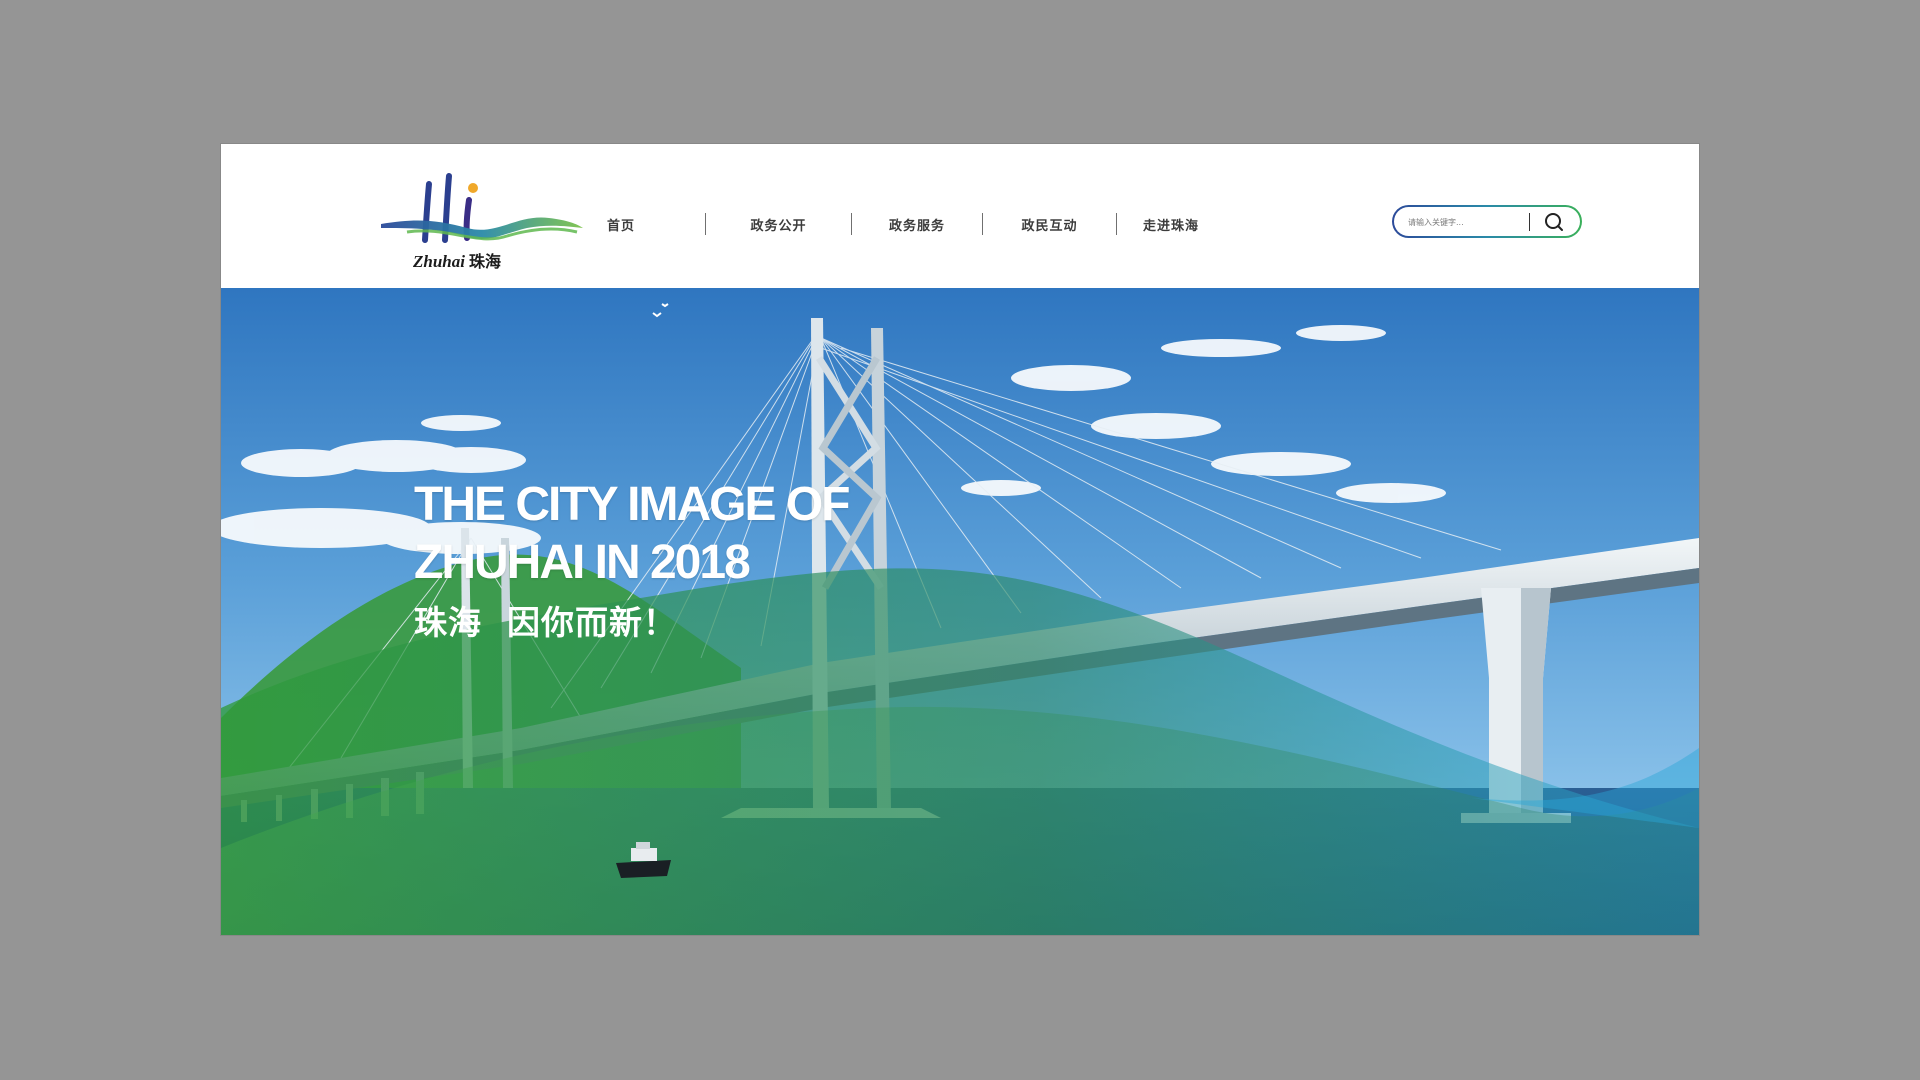 This screenshot has width=1920, height=1080. I want to click on search-box, so click(1487, 221).